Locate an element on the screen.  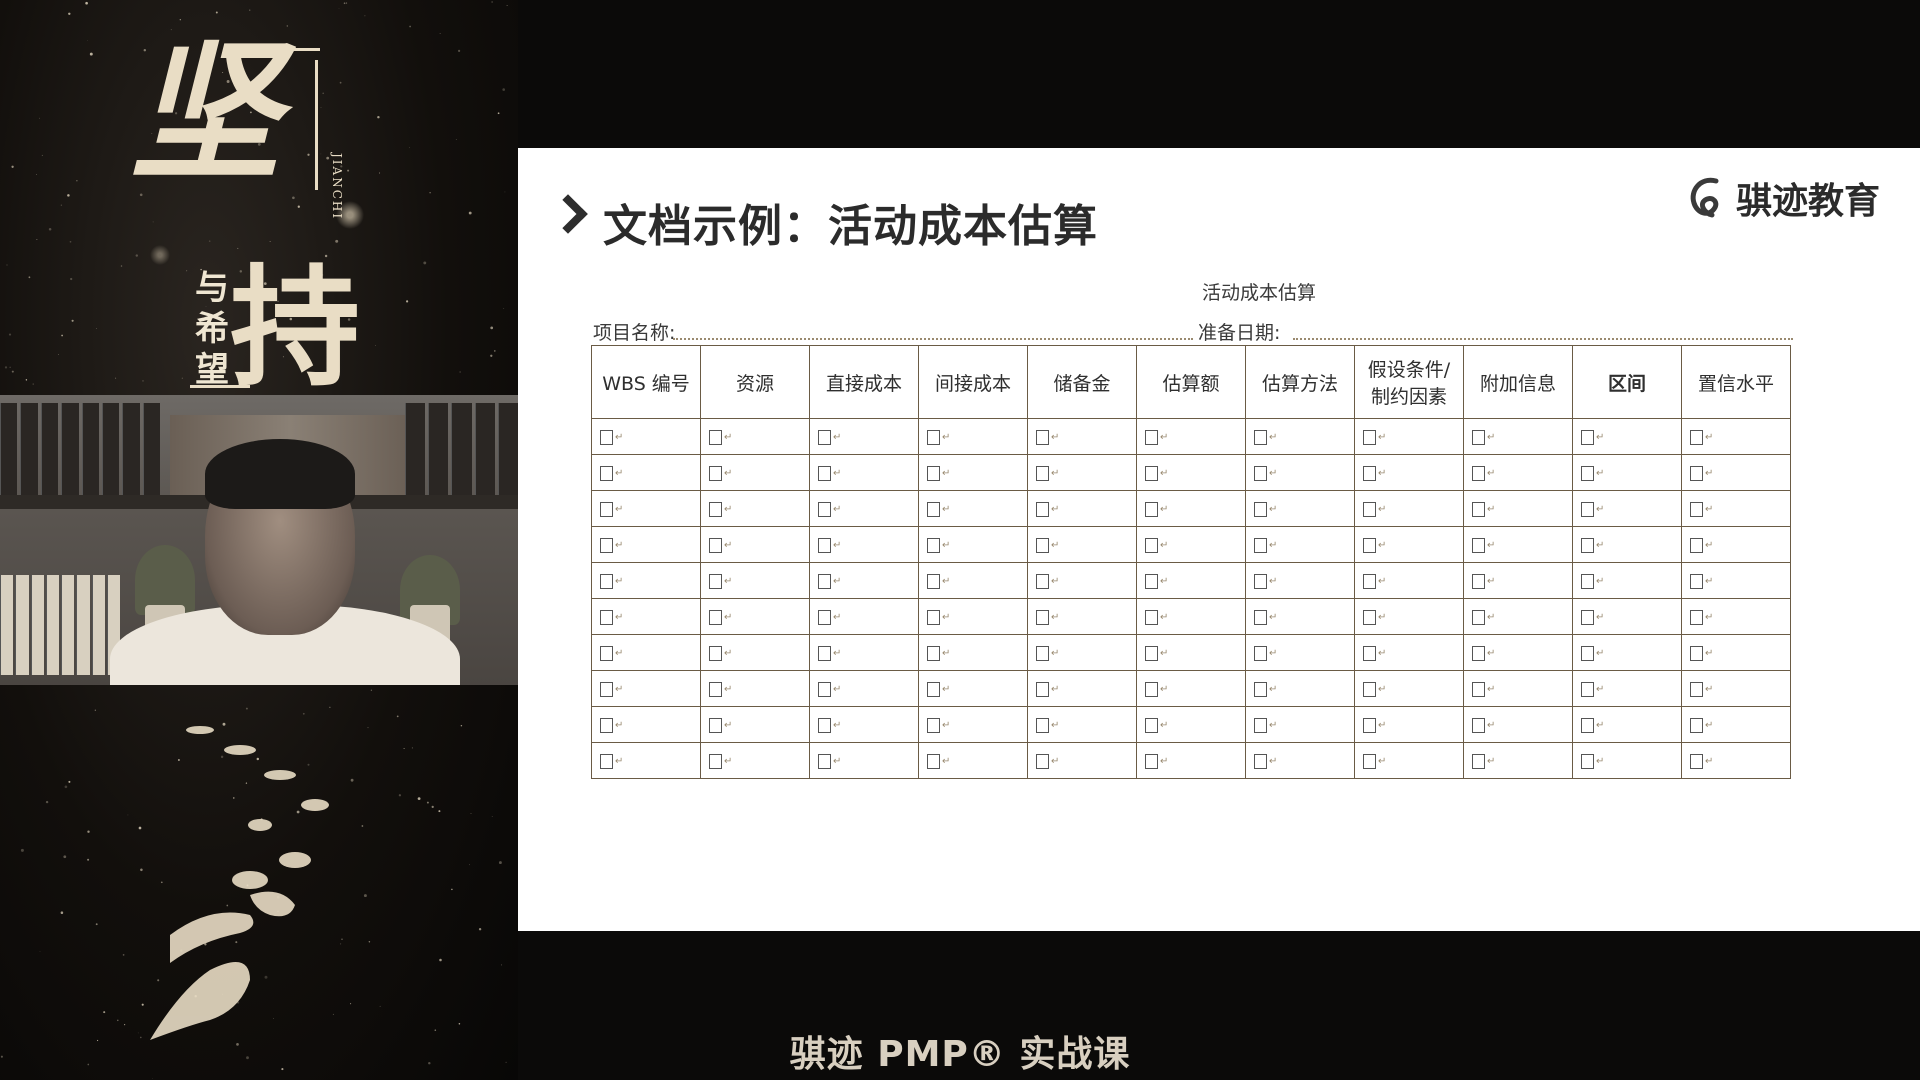
table-row: ↵ ↵ ↵ ↵ ↵ ↵ ↵ ↵ ↵ ↵ ↵ is located at coordinates (1191, 652).